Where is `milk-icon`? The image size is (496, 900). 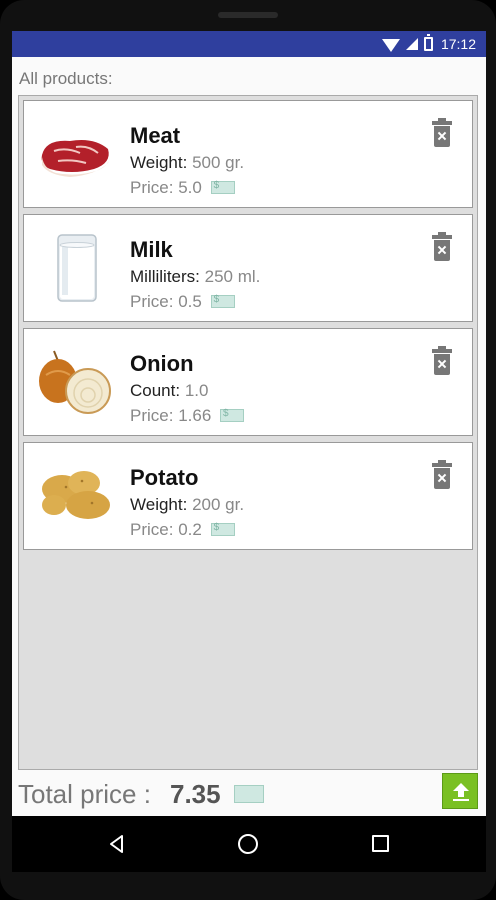
milk-icon is located at coordinates (77, 268).